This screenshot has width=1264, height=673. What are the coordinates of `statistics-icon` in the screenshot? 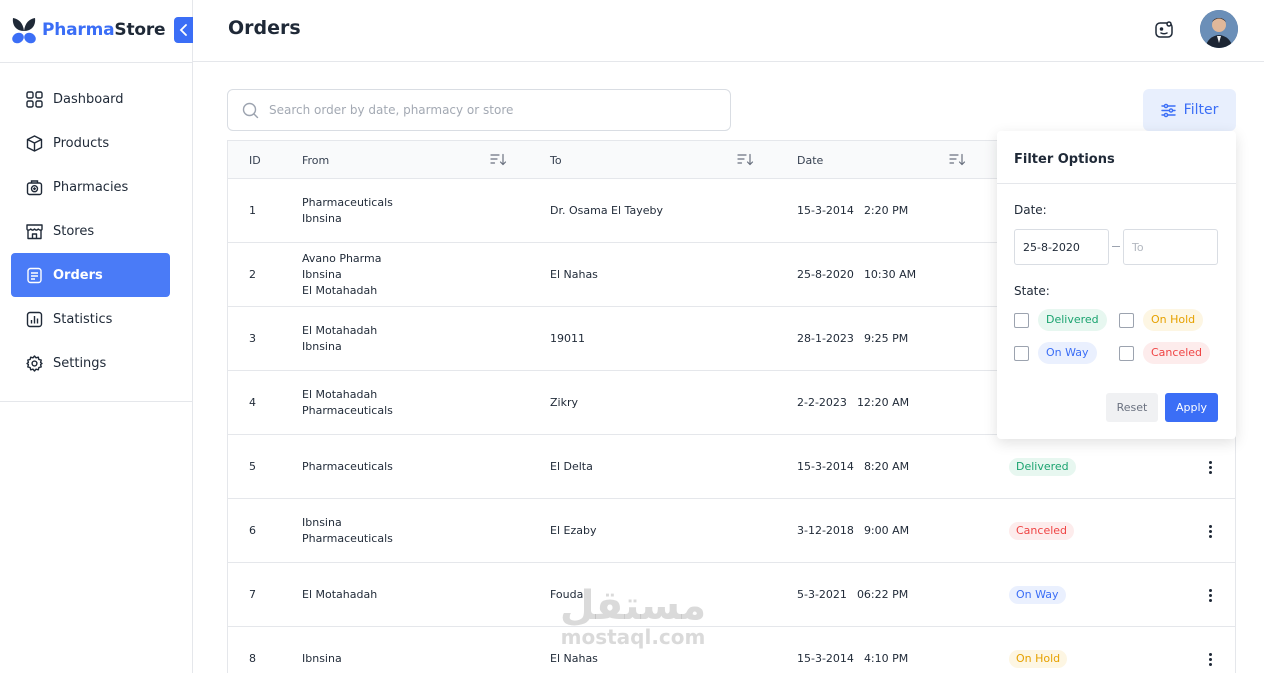 It's located at (34, 319).